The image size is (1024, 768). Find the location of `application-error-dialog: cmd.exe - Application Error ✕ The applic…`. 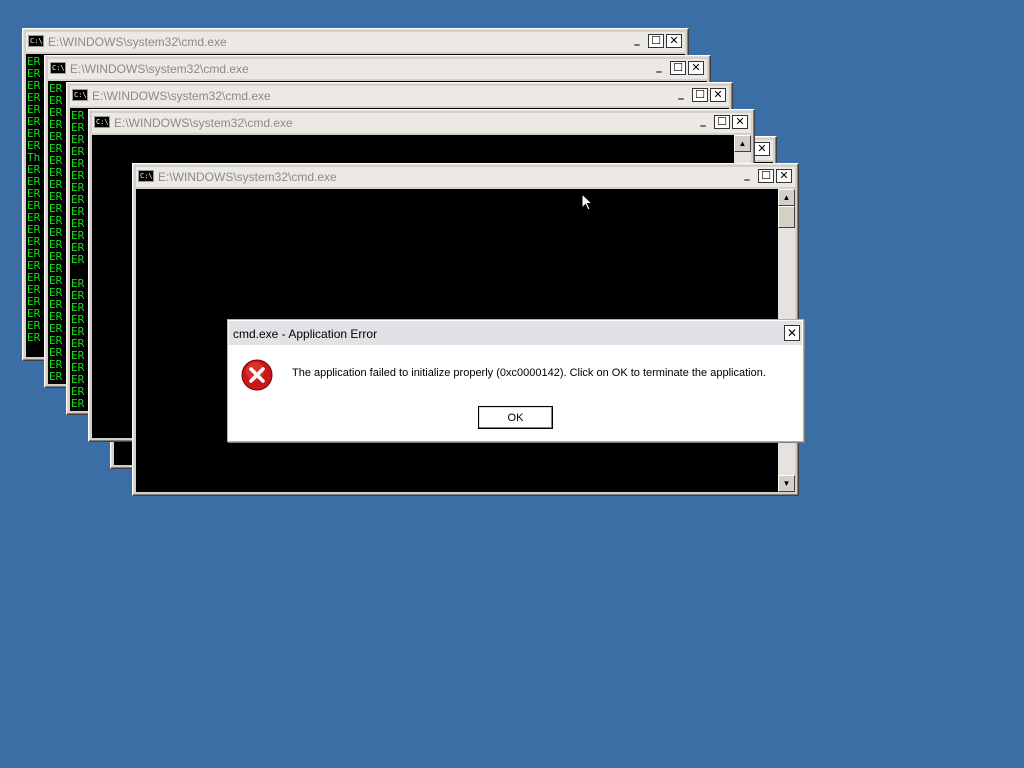

application-error-dialog: cmd.exe - Application Error ✕ The applic… is located at coordinates (515, 380).